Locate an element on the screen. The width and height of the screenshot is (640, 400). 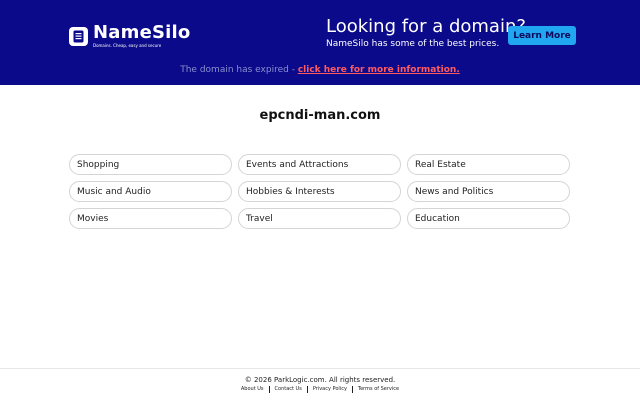
category-news-and-politics: News and Politics is located at coordinates (488, 191).